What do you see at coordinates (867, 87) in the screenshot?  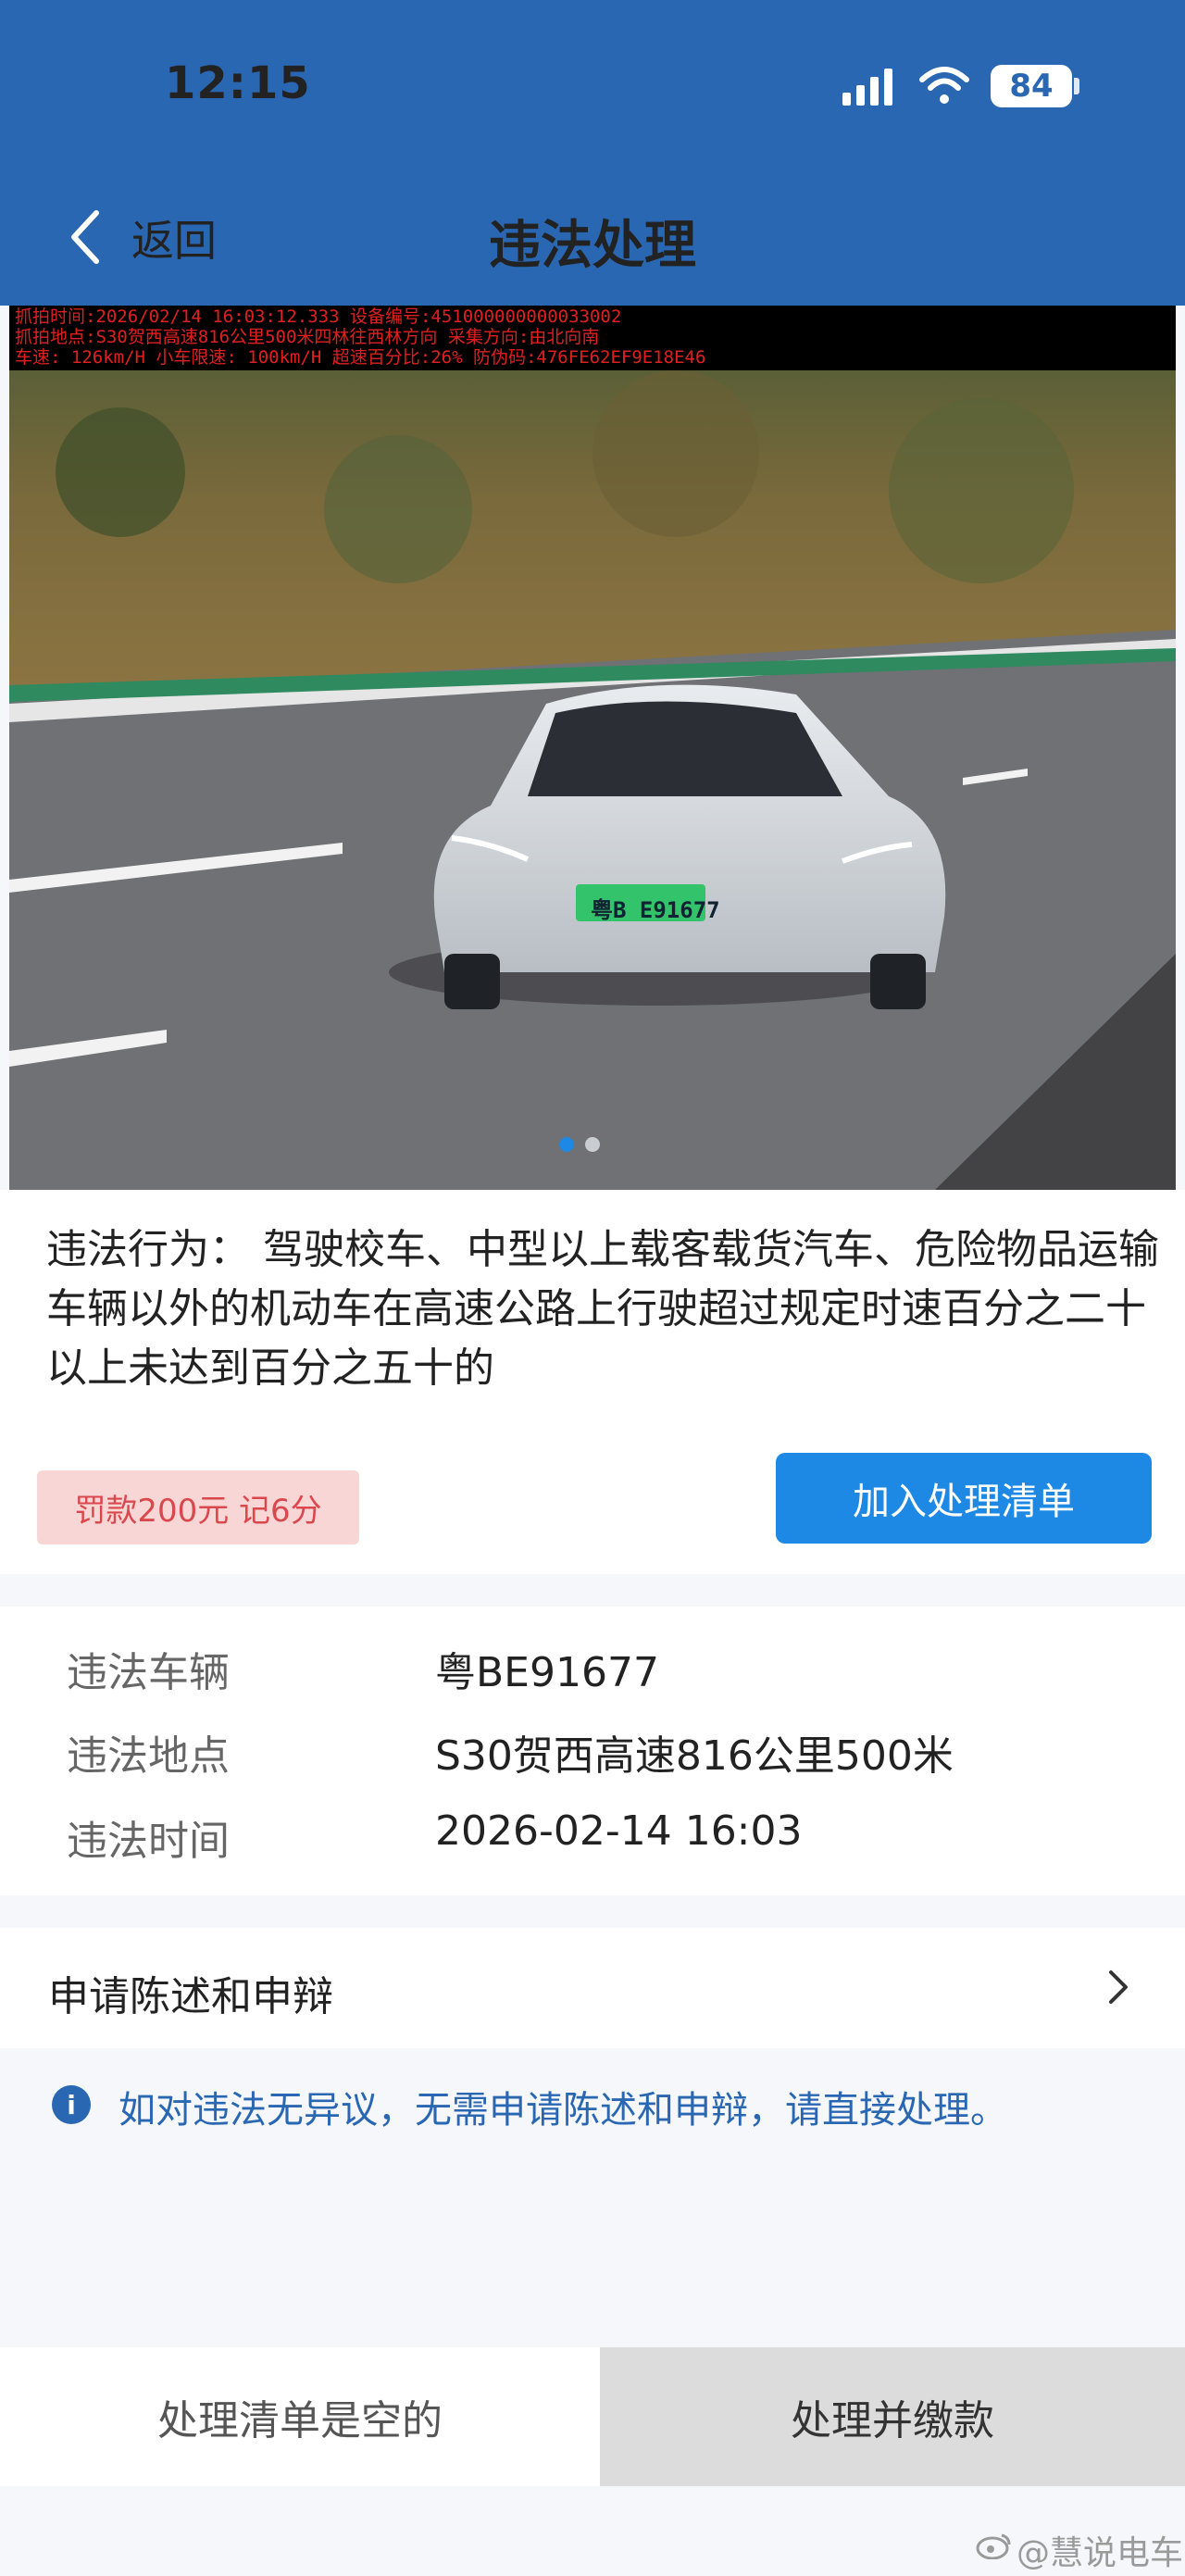 I see `signal-icon` at bounding box center [867, 87].